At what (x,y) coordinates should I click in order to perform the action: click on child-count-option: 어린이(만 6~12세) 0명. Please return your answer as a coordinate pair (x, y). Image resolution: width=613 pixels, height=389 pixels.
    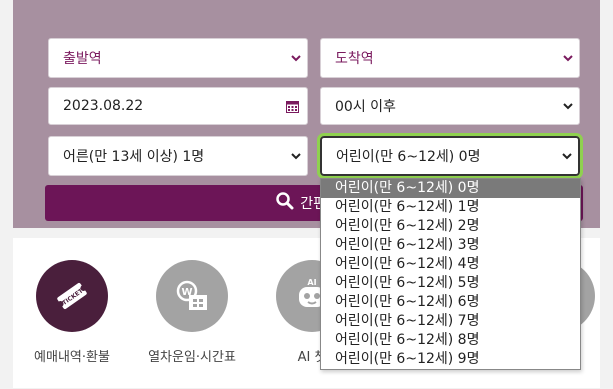
    Looking at the image, I should click on (450, 188).